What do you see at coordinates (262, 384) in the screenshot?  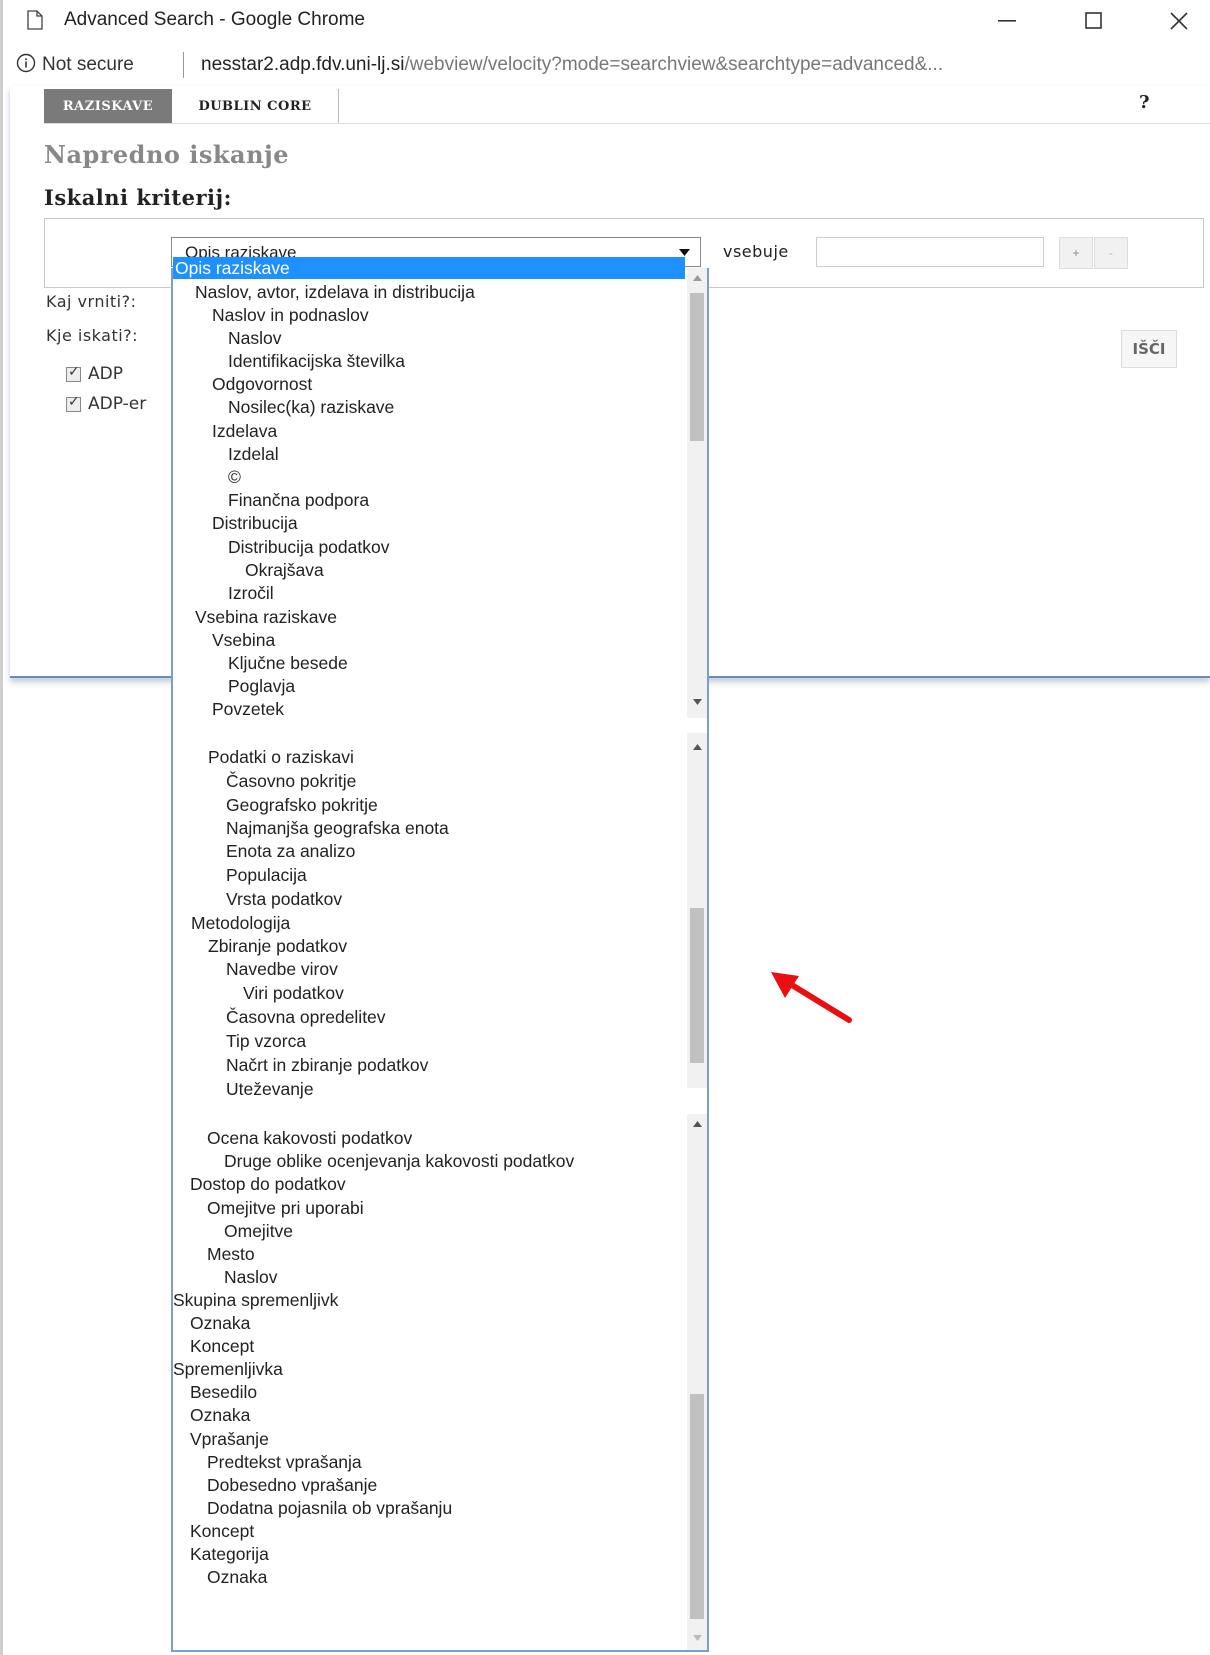 I see `dropdown-option: Odgovornost` at bounding box center [262, 384].